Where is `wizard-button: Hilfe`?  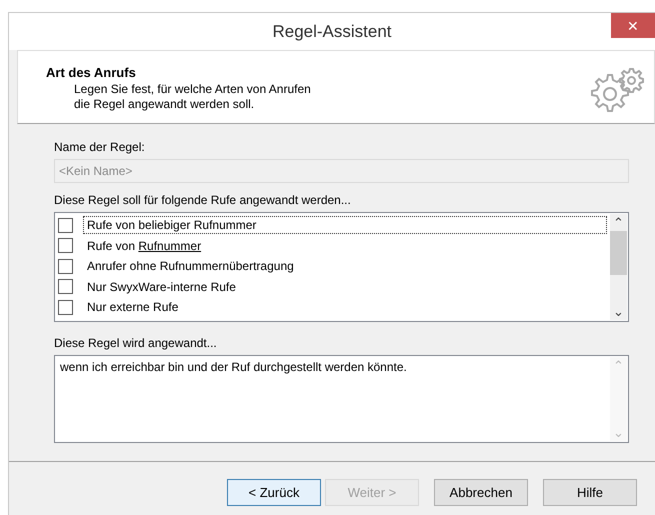 wizard-button: Hilfe is located at coordinates (590, 492).